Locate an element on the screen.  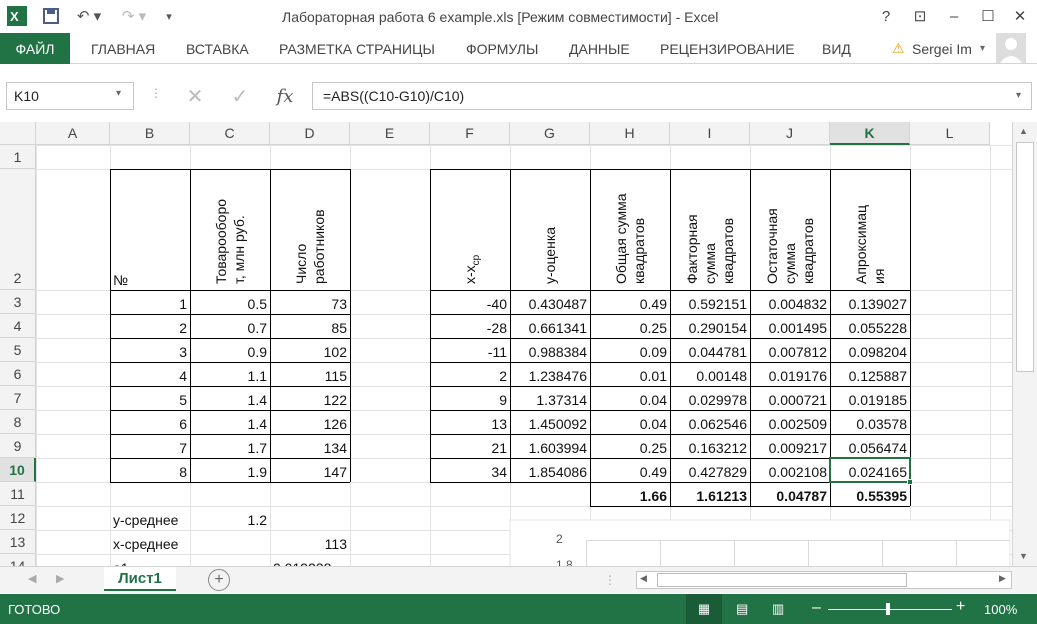
cell-k7: 0.019185 is located at coordinates (870, 398).